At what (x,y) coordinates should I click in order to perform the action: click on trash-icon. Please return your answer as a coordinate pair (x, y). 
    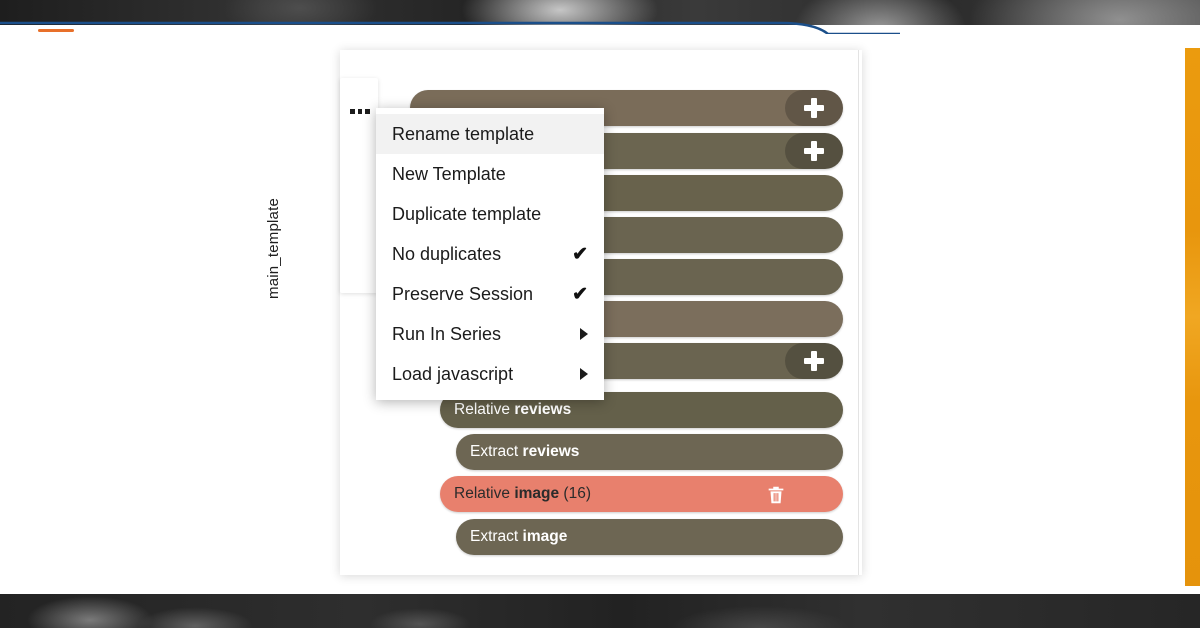
    Looking at the image, I should click on (776, 495).